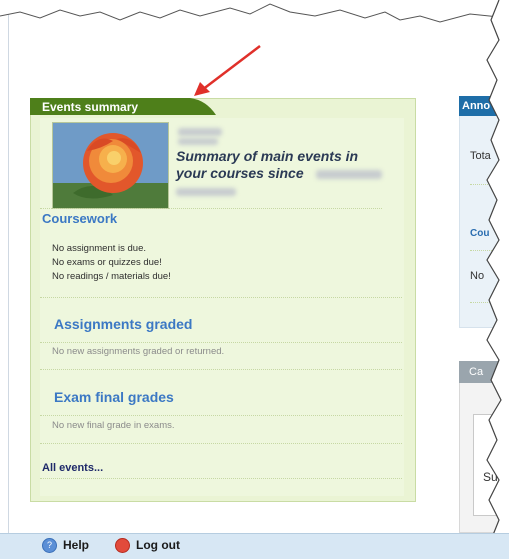  What do you see at coordinates (254, 11) in the screenshot?
I see `torn-top-edge` at bounding box center [254, 11].